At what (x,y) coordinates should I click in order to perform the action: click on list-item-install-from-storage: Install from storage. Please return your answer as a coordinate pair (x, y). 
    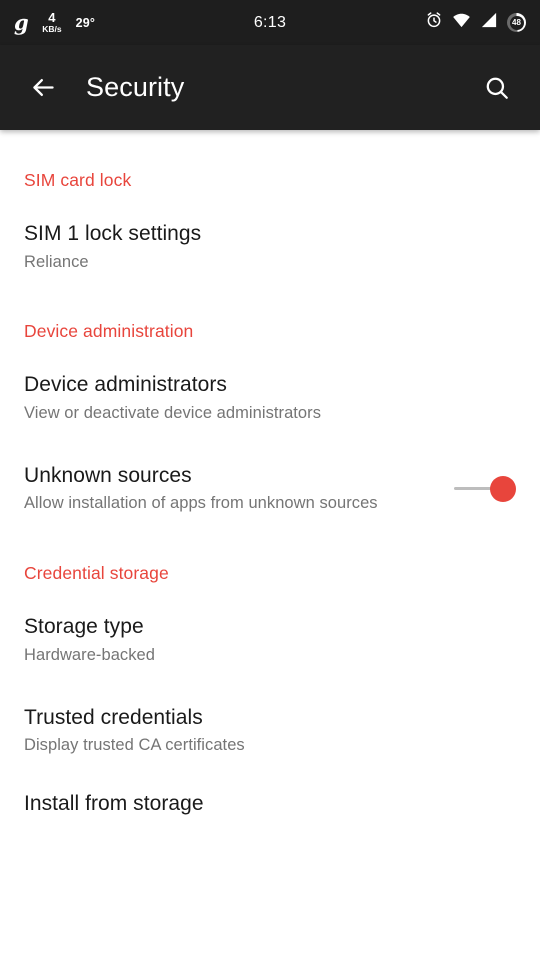
    Looking at the image, I should click on (270, 804).